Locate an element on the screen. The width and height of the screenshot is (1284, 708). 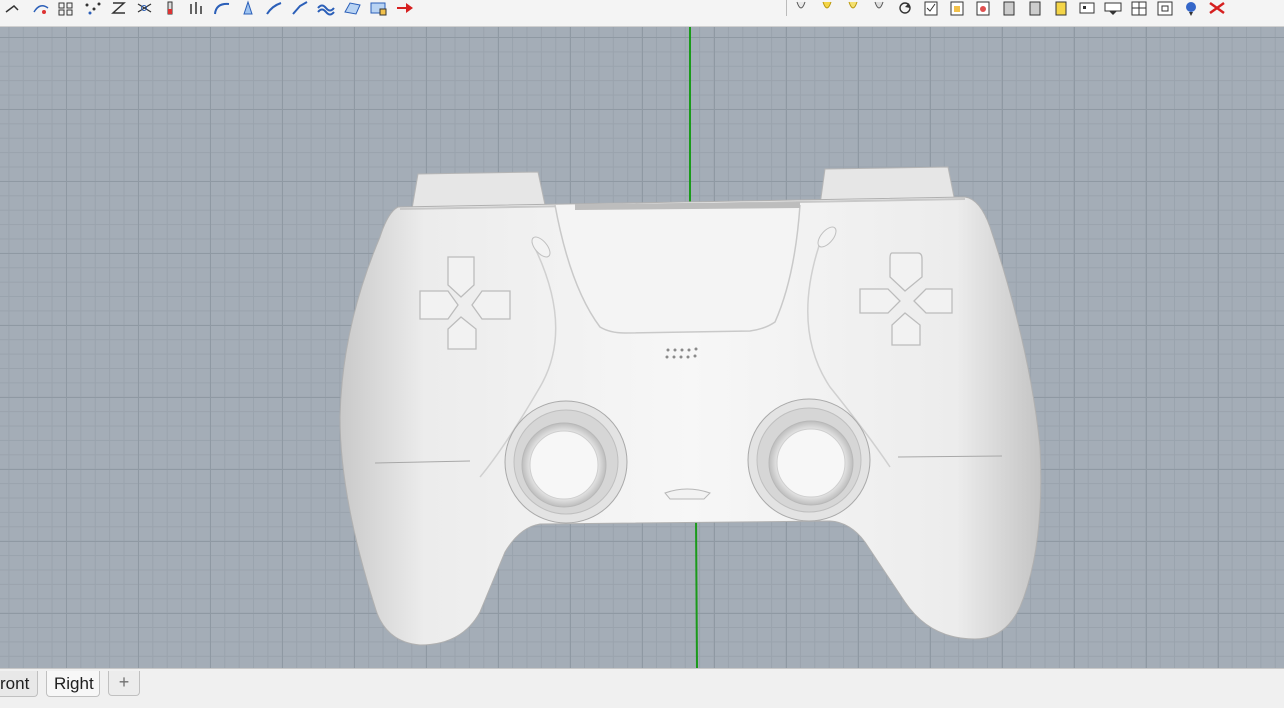
render-doc-icon is located at coordinates (983, 8).